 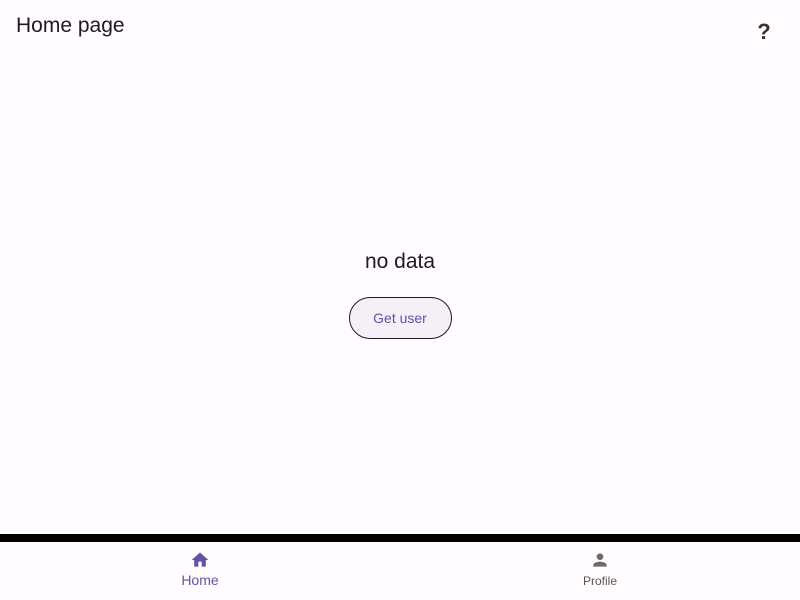 I want to click on home-icon, so click(x=200, y=559).